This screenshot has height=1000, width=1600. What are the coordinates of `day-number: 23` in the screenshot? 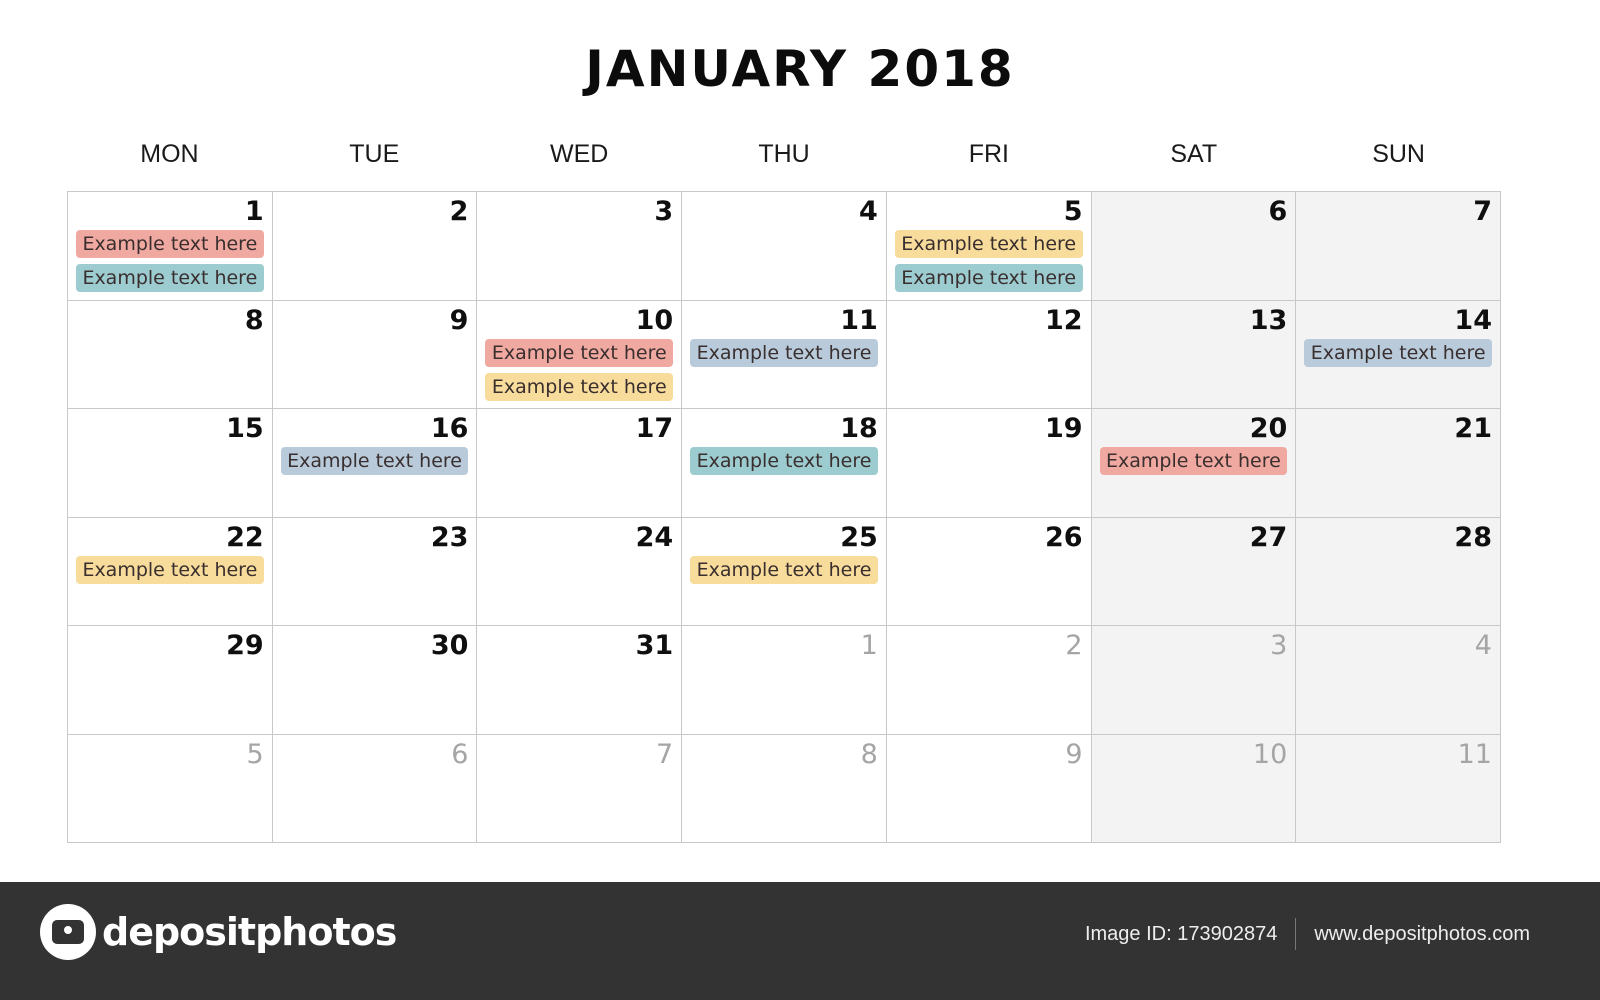 It's located at (449, 537).